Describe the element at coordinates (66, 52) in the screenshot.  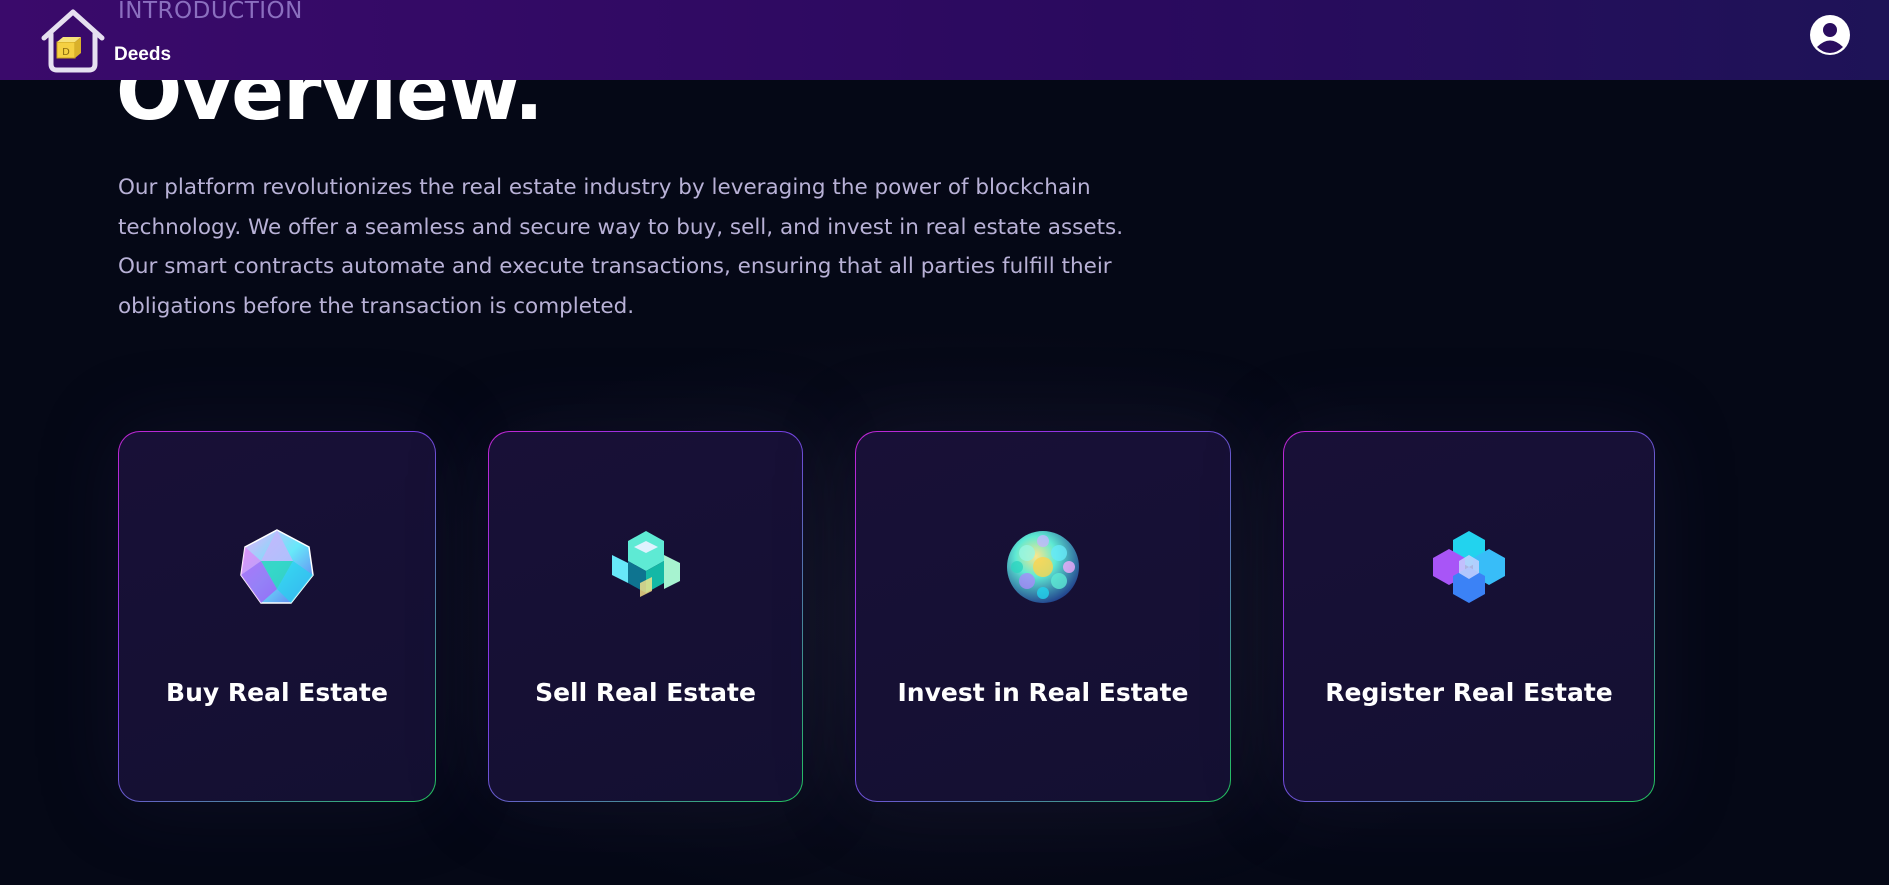
I see `svg-text: D` at that location.